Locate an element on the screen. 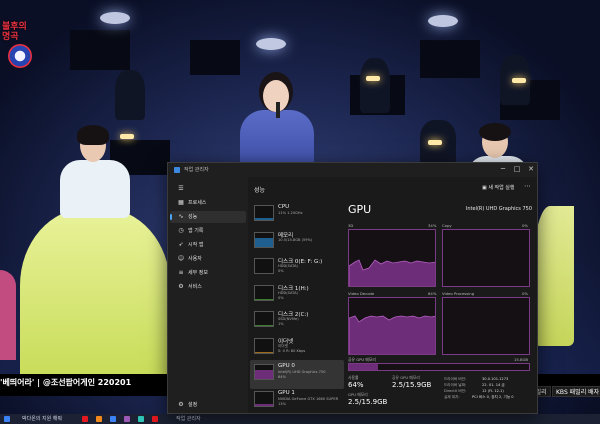 The height and width of the screenshot is (424, 600). resource-item-gpu-0: GPU 0 Intel(R) UHD Graphics 750 64% is located at coordinates (297, 374).